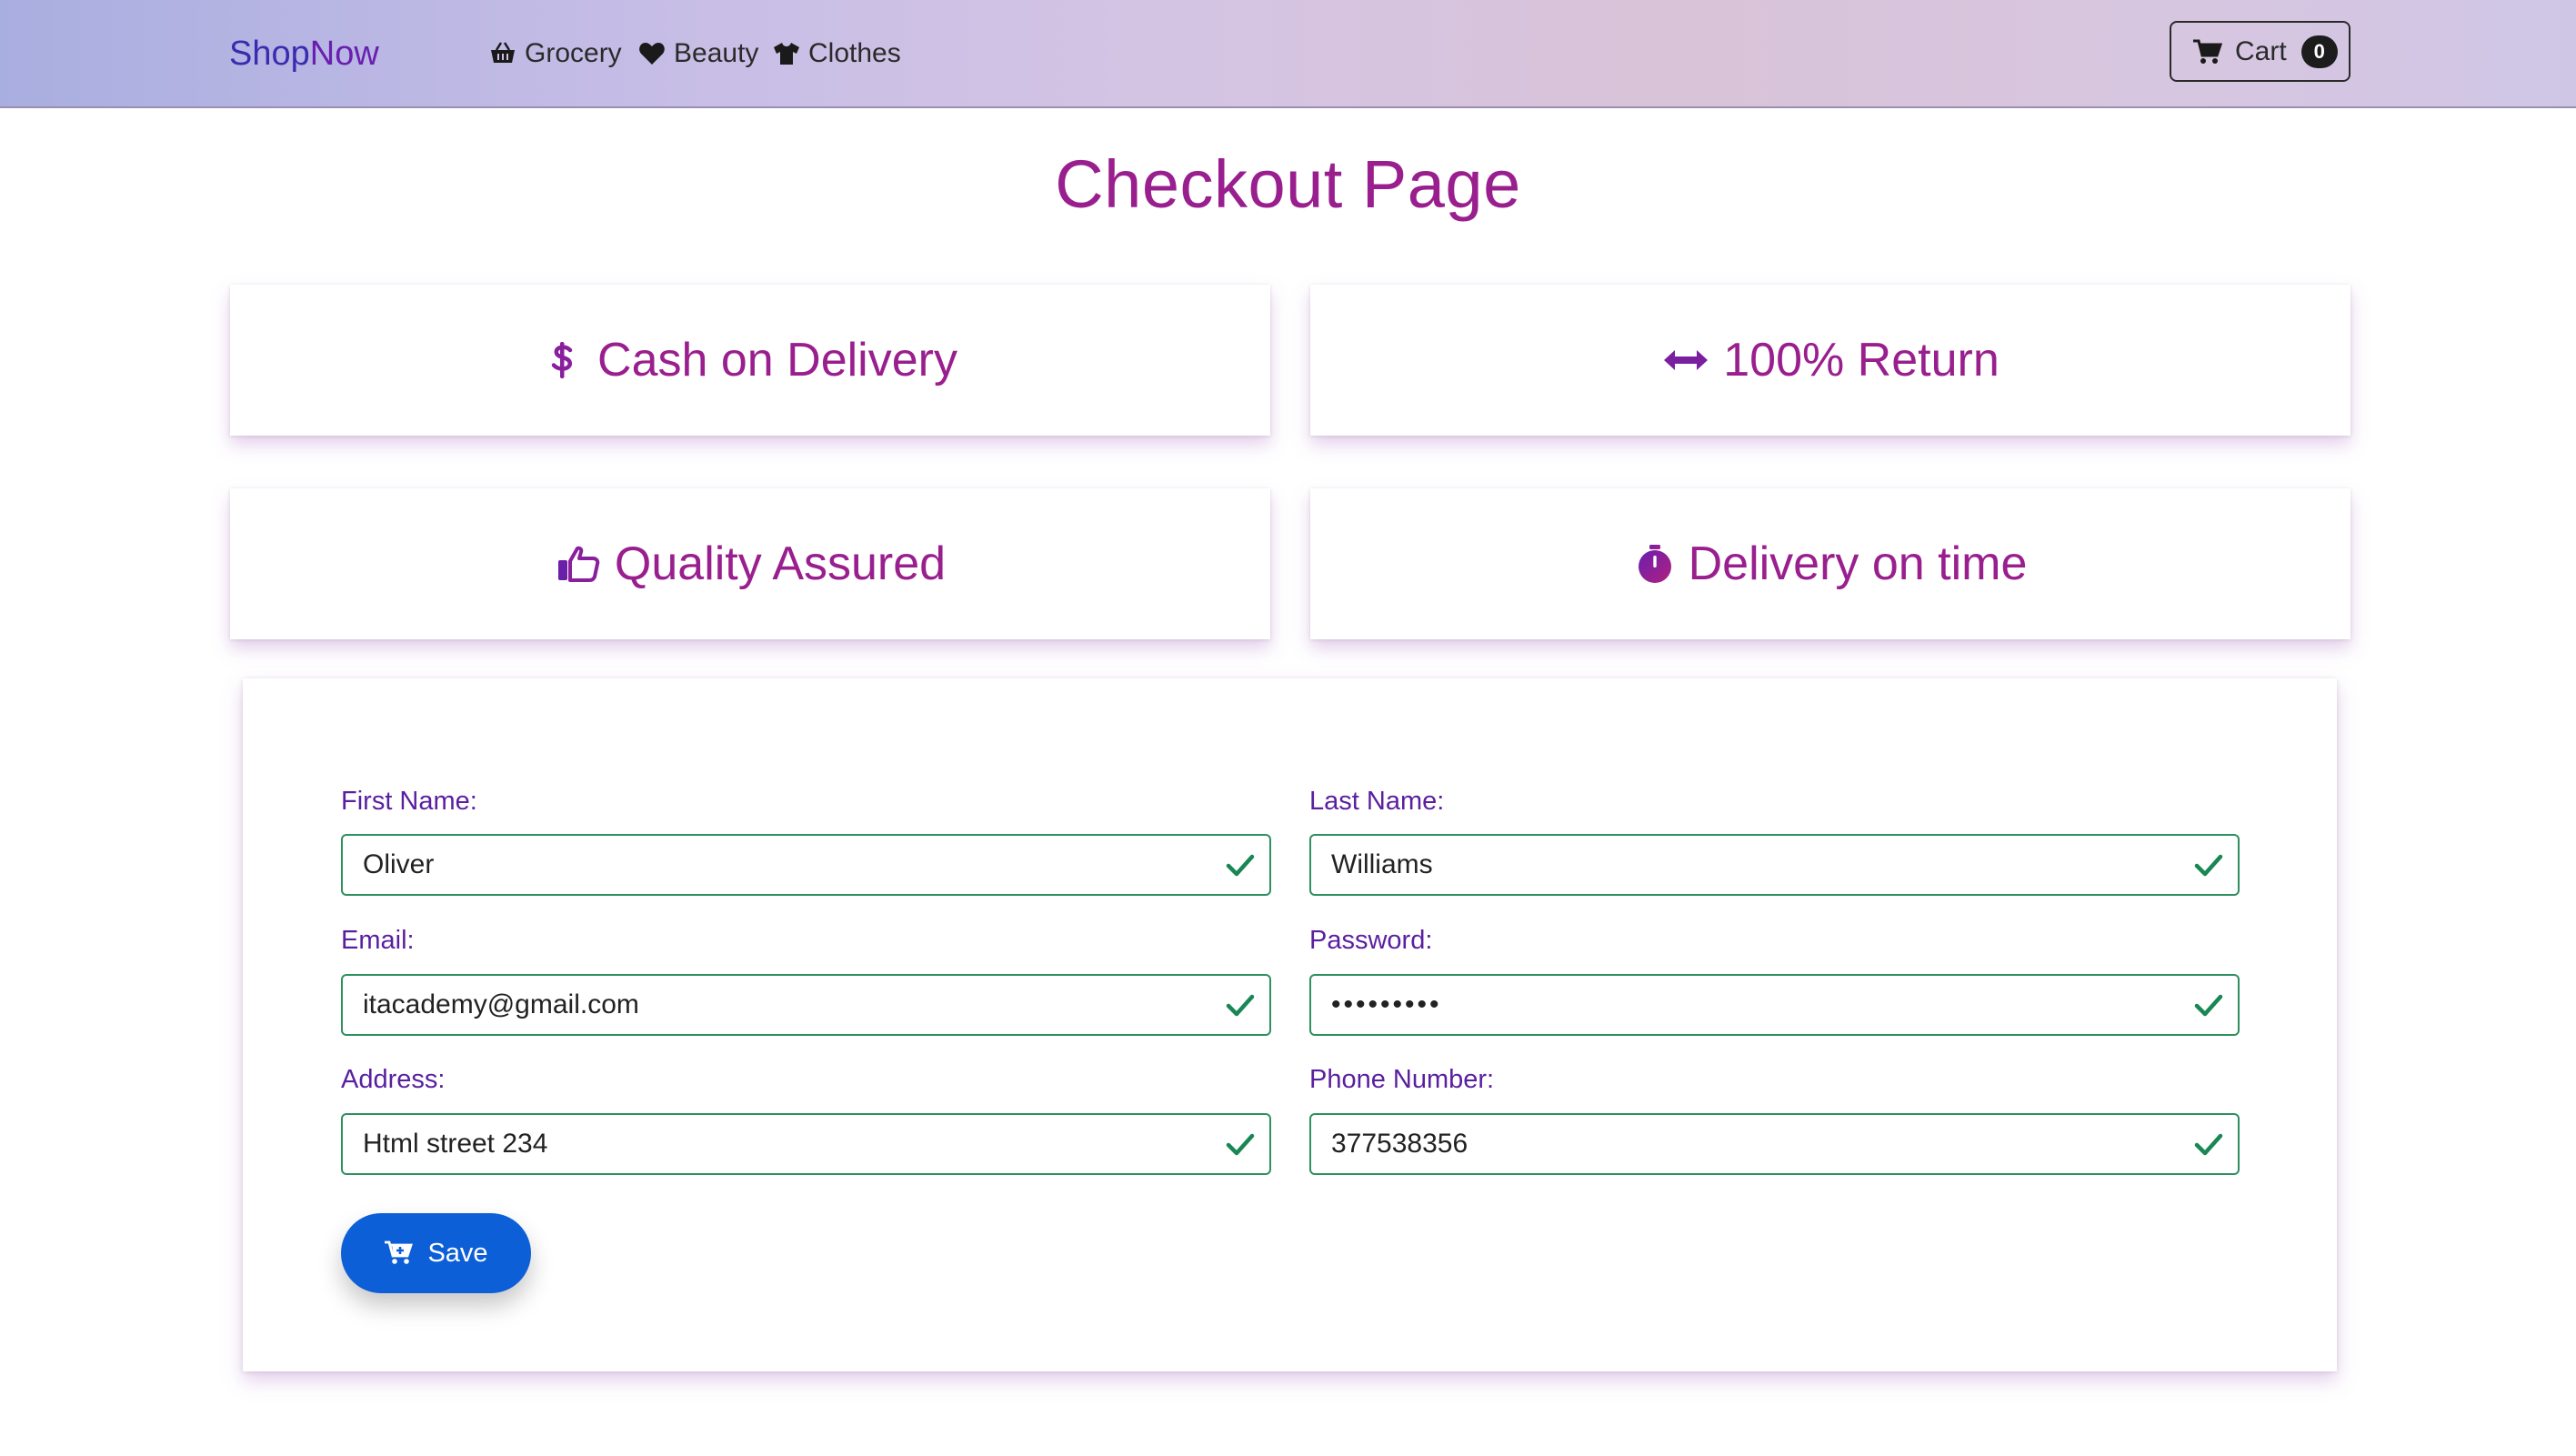 The image size is (2576, 1456). I want to click on feature-label: 100% Return, so click(1861, 361).